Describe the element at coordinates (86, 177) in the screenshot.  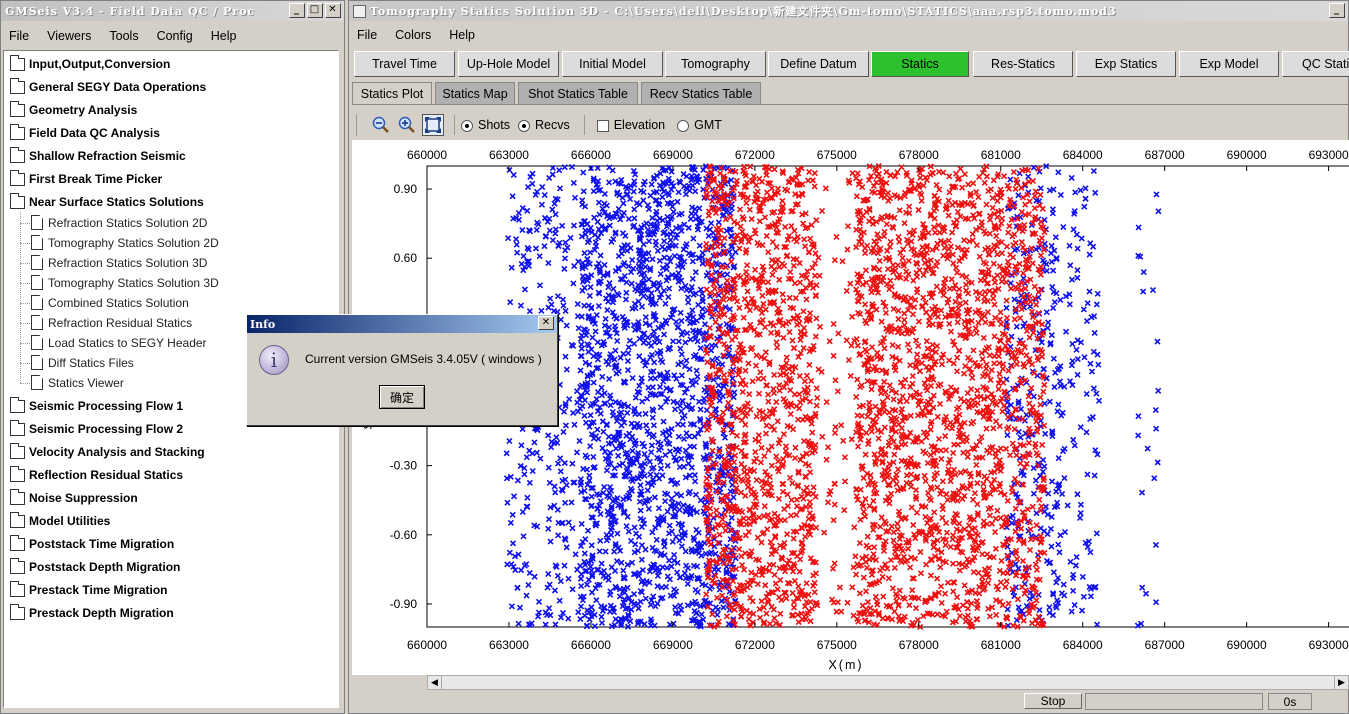
I see `tree-node-first-break-time-picker: First Break Time Picker` at that location.